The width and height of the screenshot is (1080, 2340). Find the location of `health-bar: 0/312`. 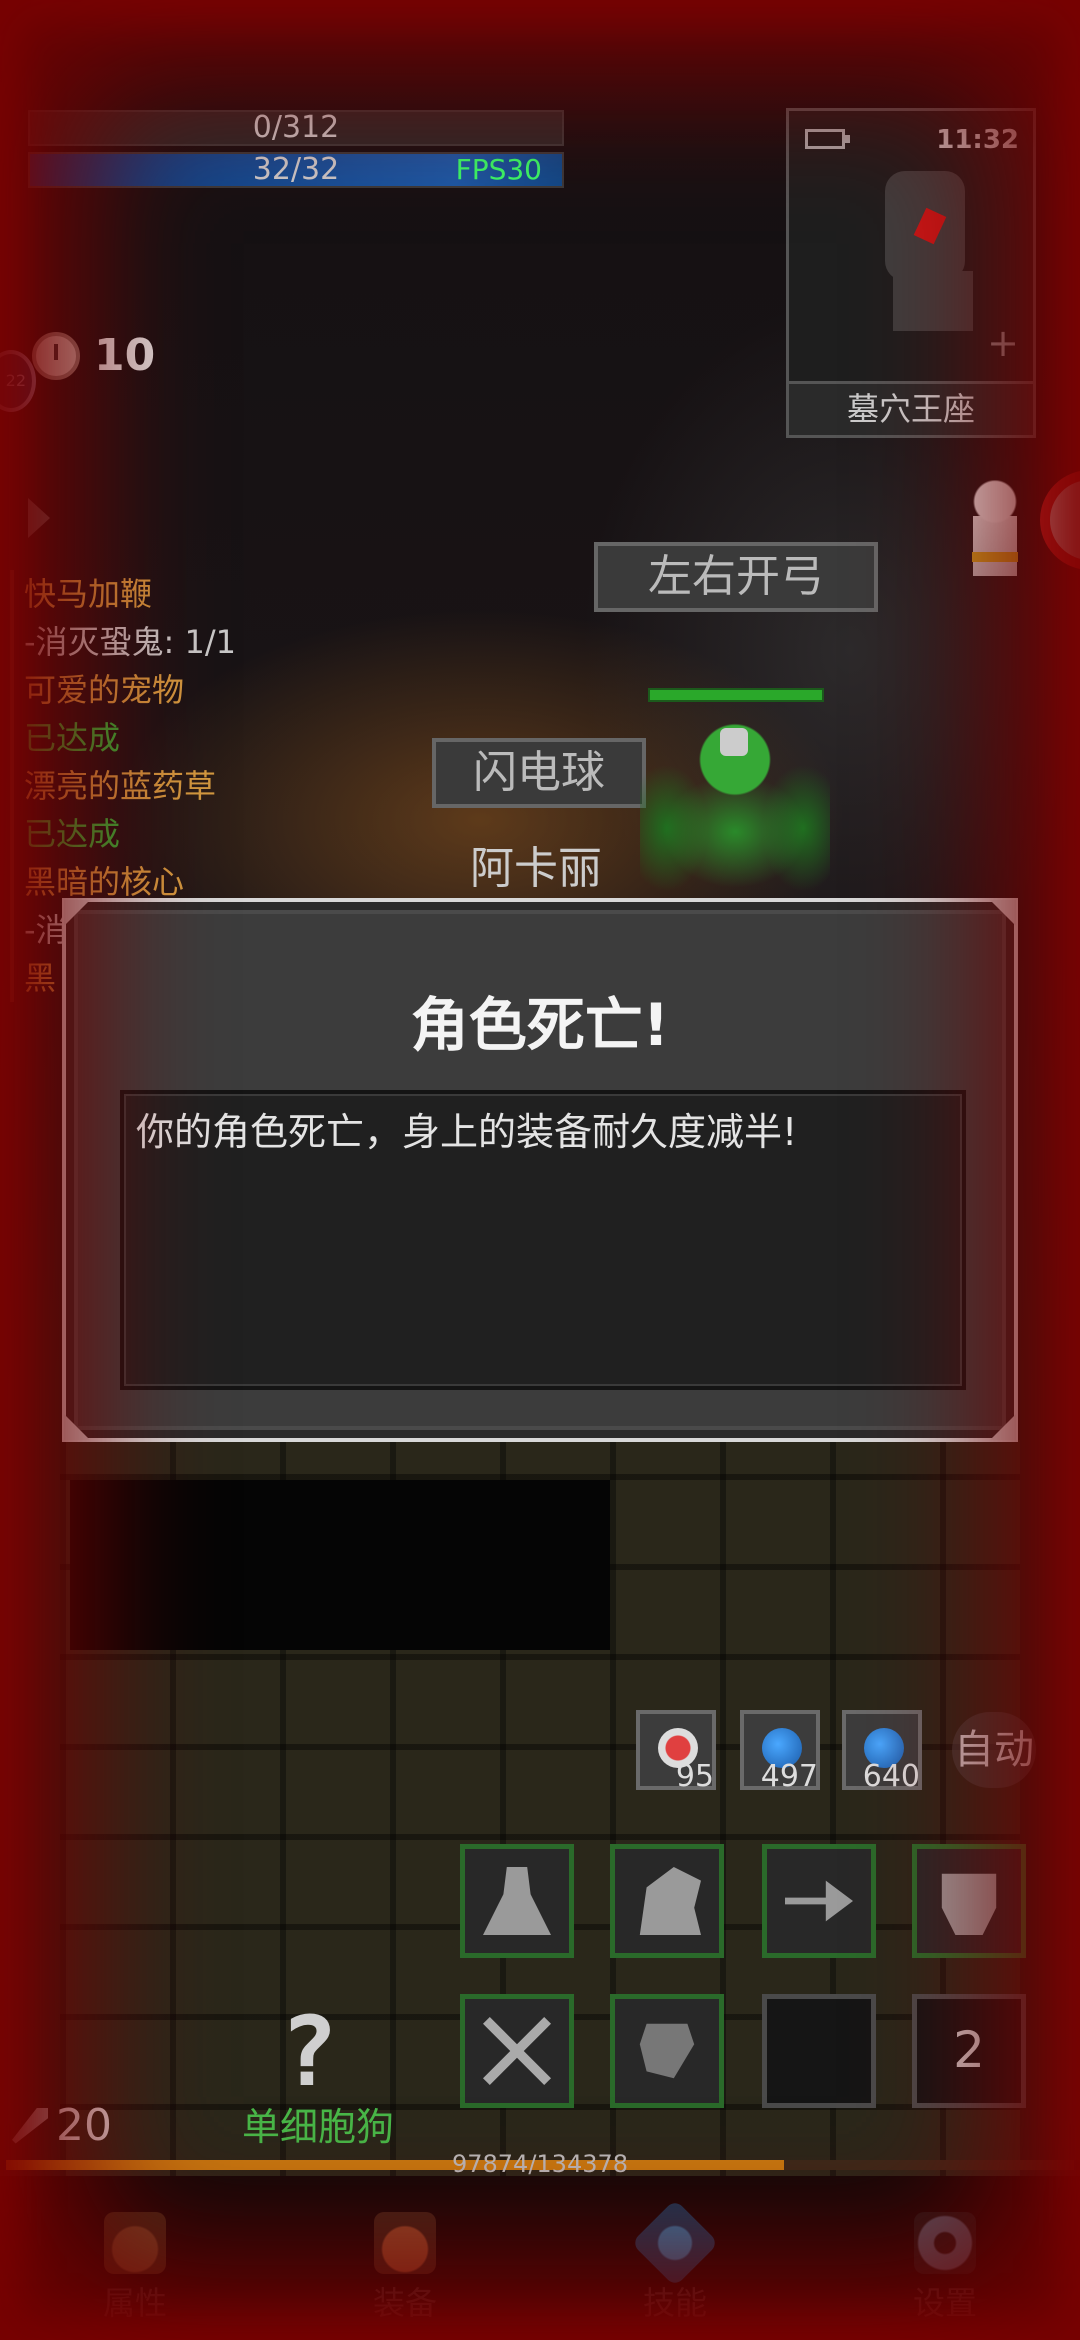

health-bar: 0/312 is located at coordinates (296, 128).